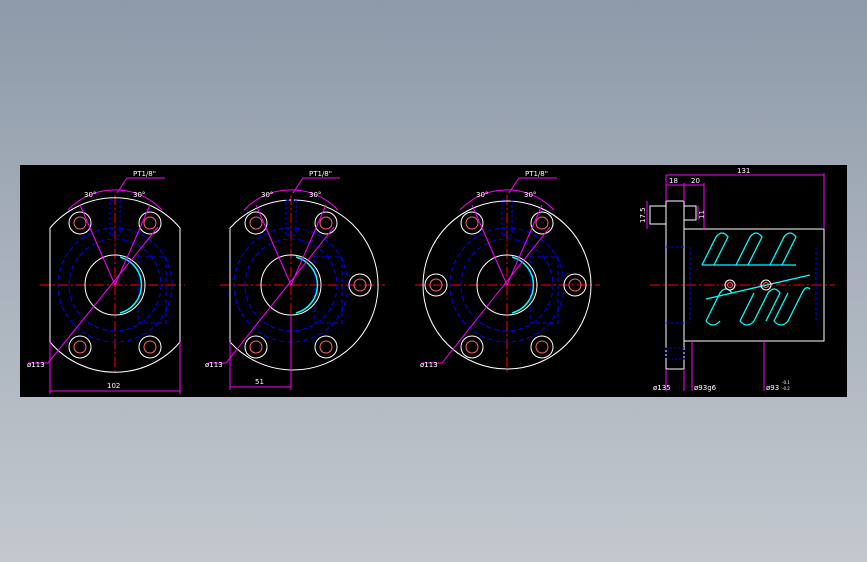 This screenshot has width=867, height=562. Describe the element at coordinates (658, 215) in the screenshot. I see `side-port` at that location.